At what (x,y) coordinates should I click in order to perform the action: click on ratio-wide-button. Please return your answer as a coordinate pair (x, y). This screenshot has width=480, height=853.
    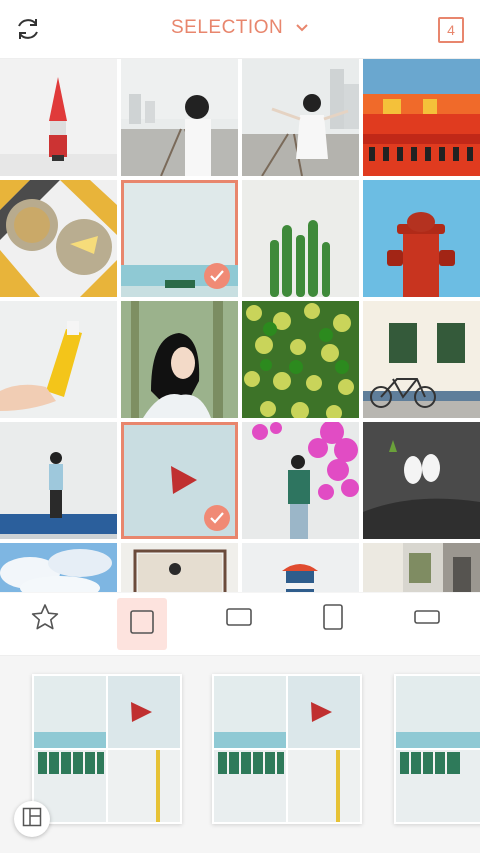
    Looking at the image, I should click on (427, 619).